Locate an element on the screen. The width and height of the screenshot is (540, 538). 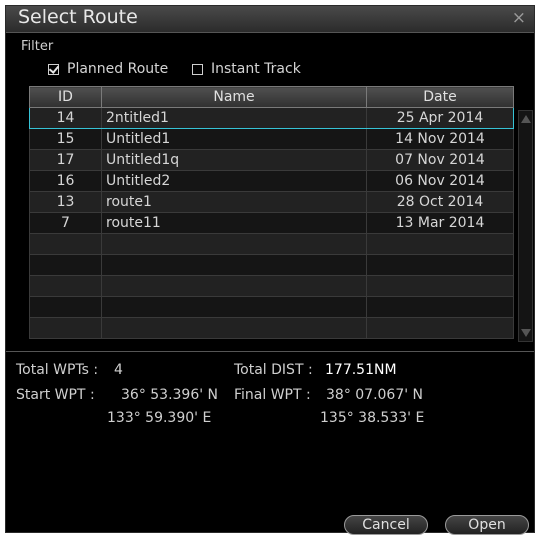
final-wpt-label: Final WPT : is located at coordinates (272, 395).